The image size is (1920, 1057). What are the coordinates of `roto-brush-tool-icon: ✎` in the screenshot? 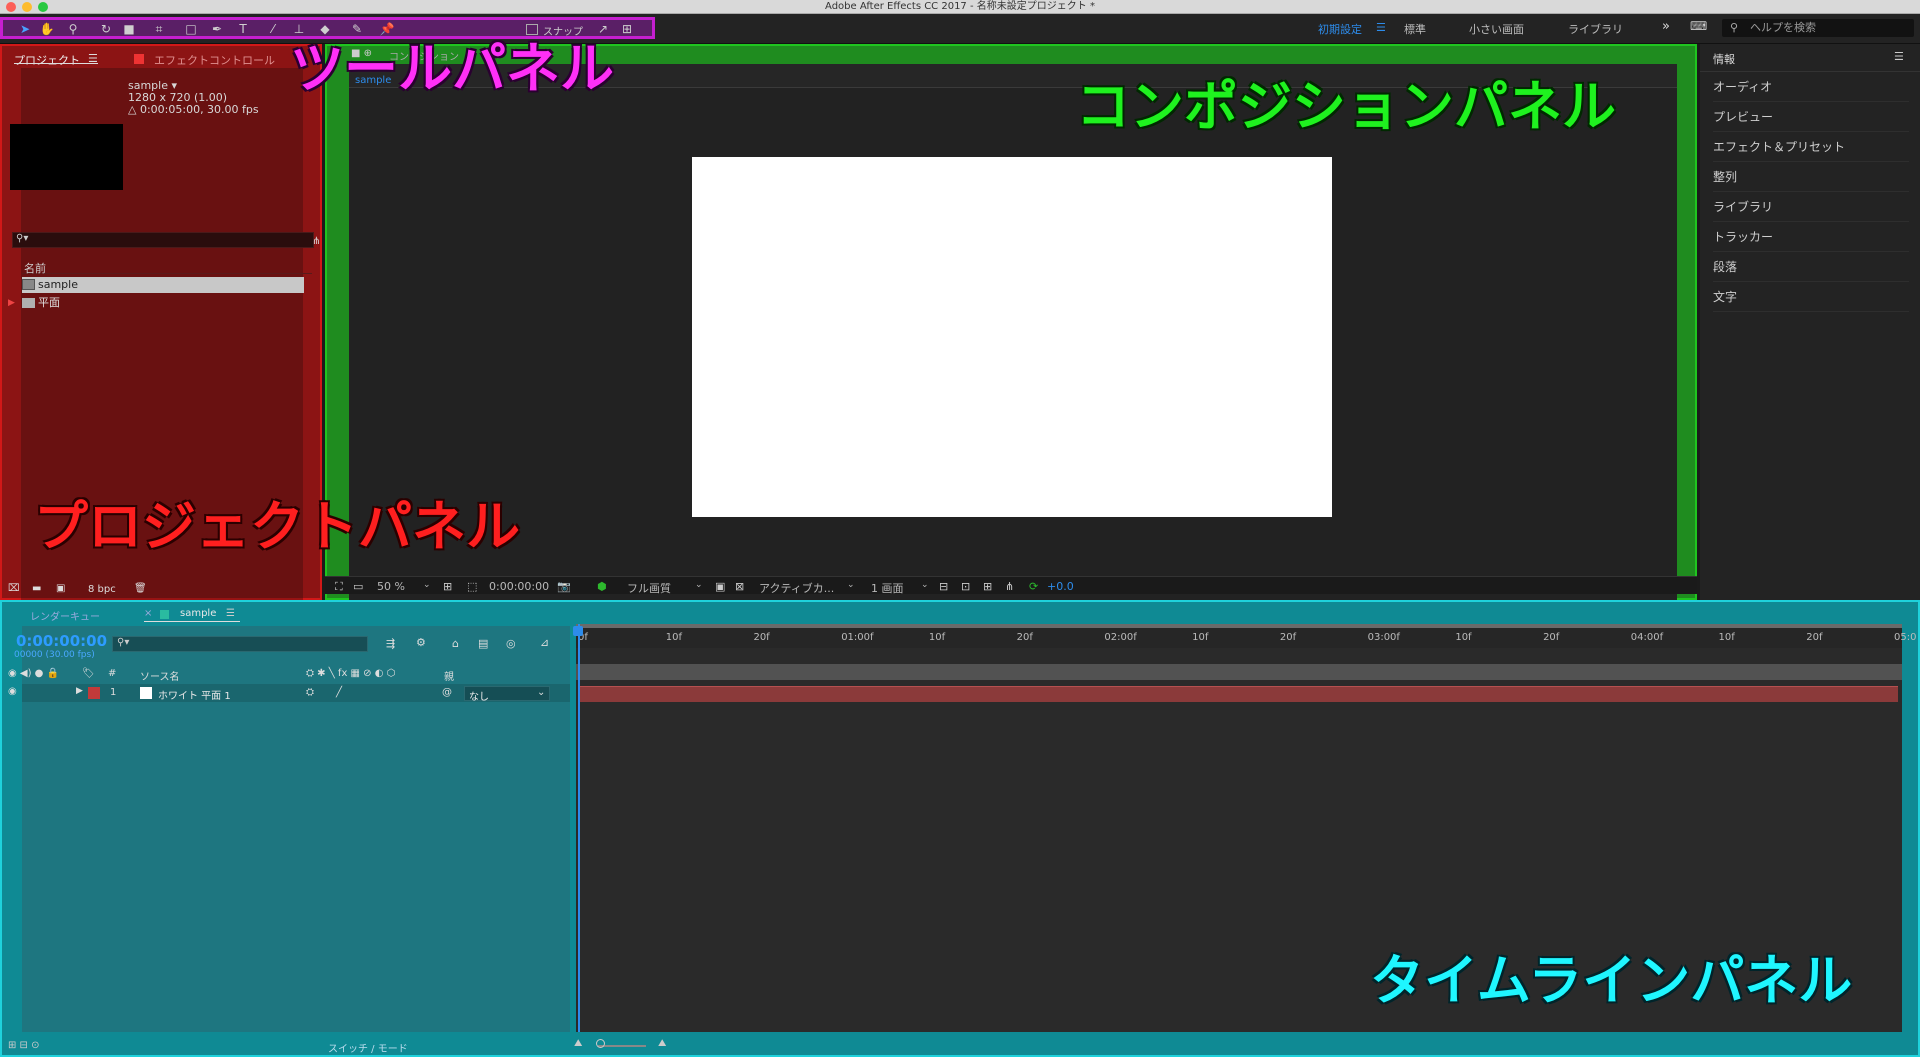 It's located at (357, 29).